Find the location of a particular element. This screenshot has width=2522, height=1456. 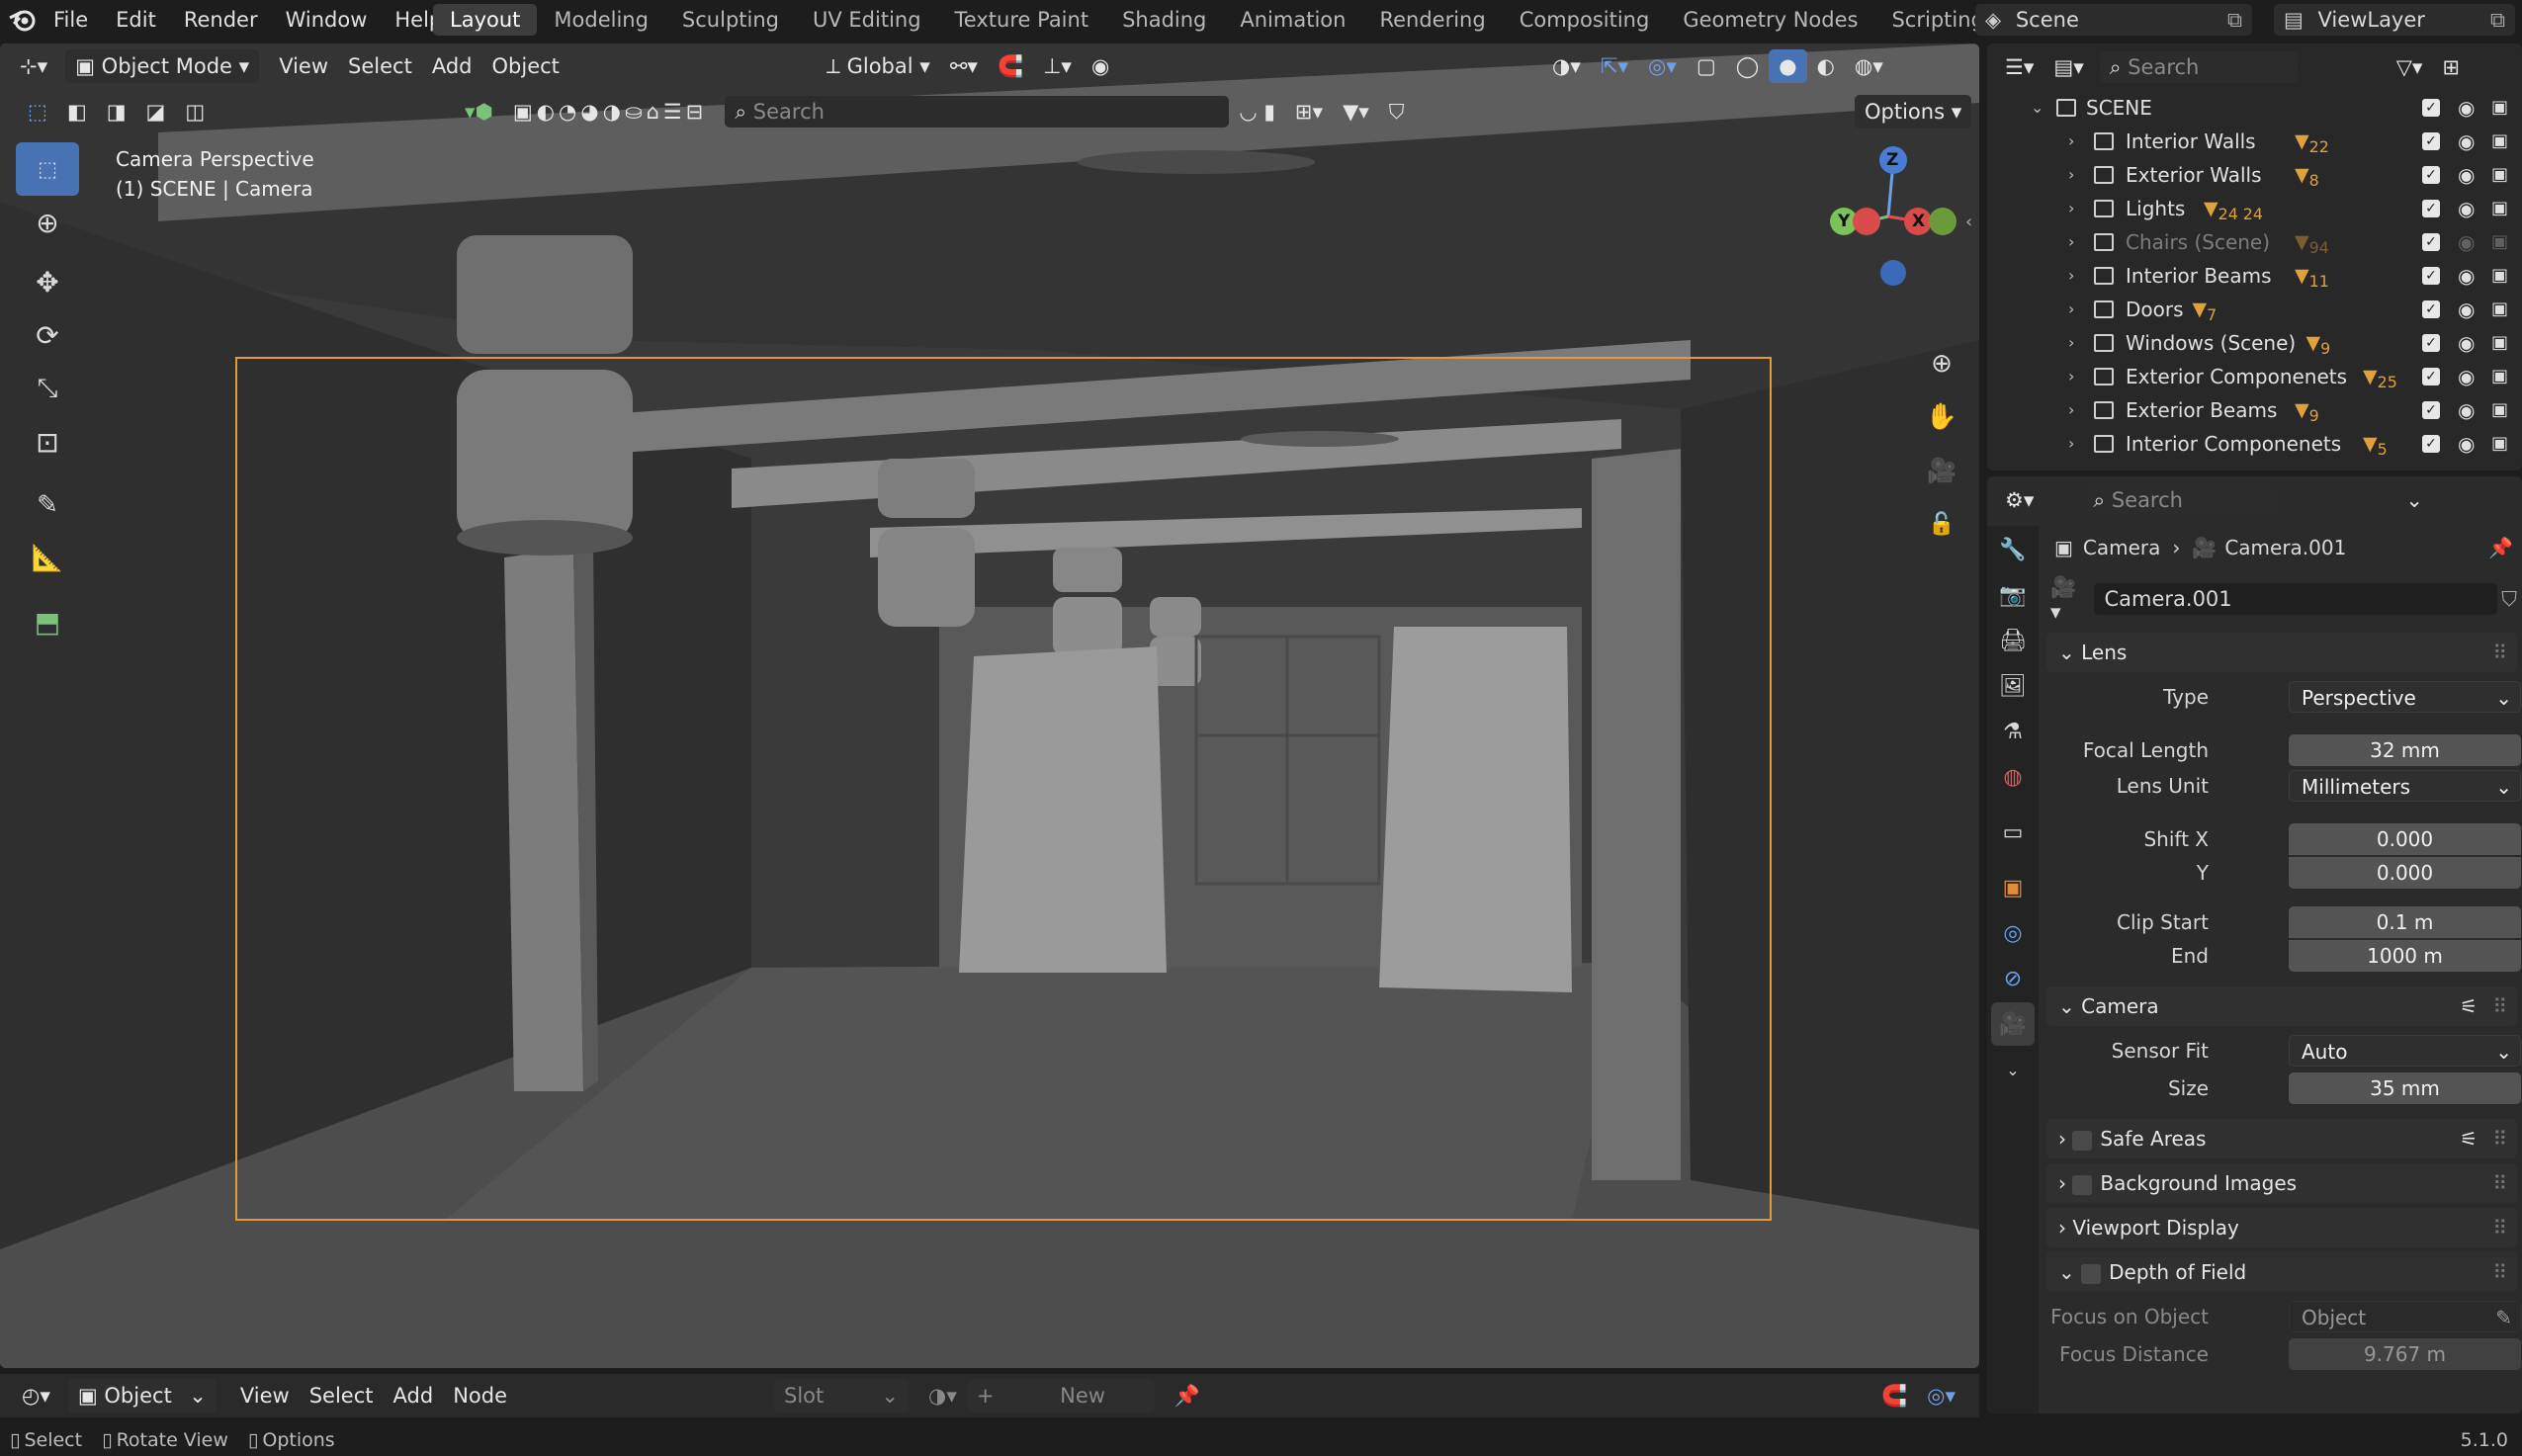

outliner-row: › Interior Beams ▼11 ✓ ◉ ▣ is located at coordinates (2254, 276).